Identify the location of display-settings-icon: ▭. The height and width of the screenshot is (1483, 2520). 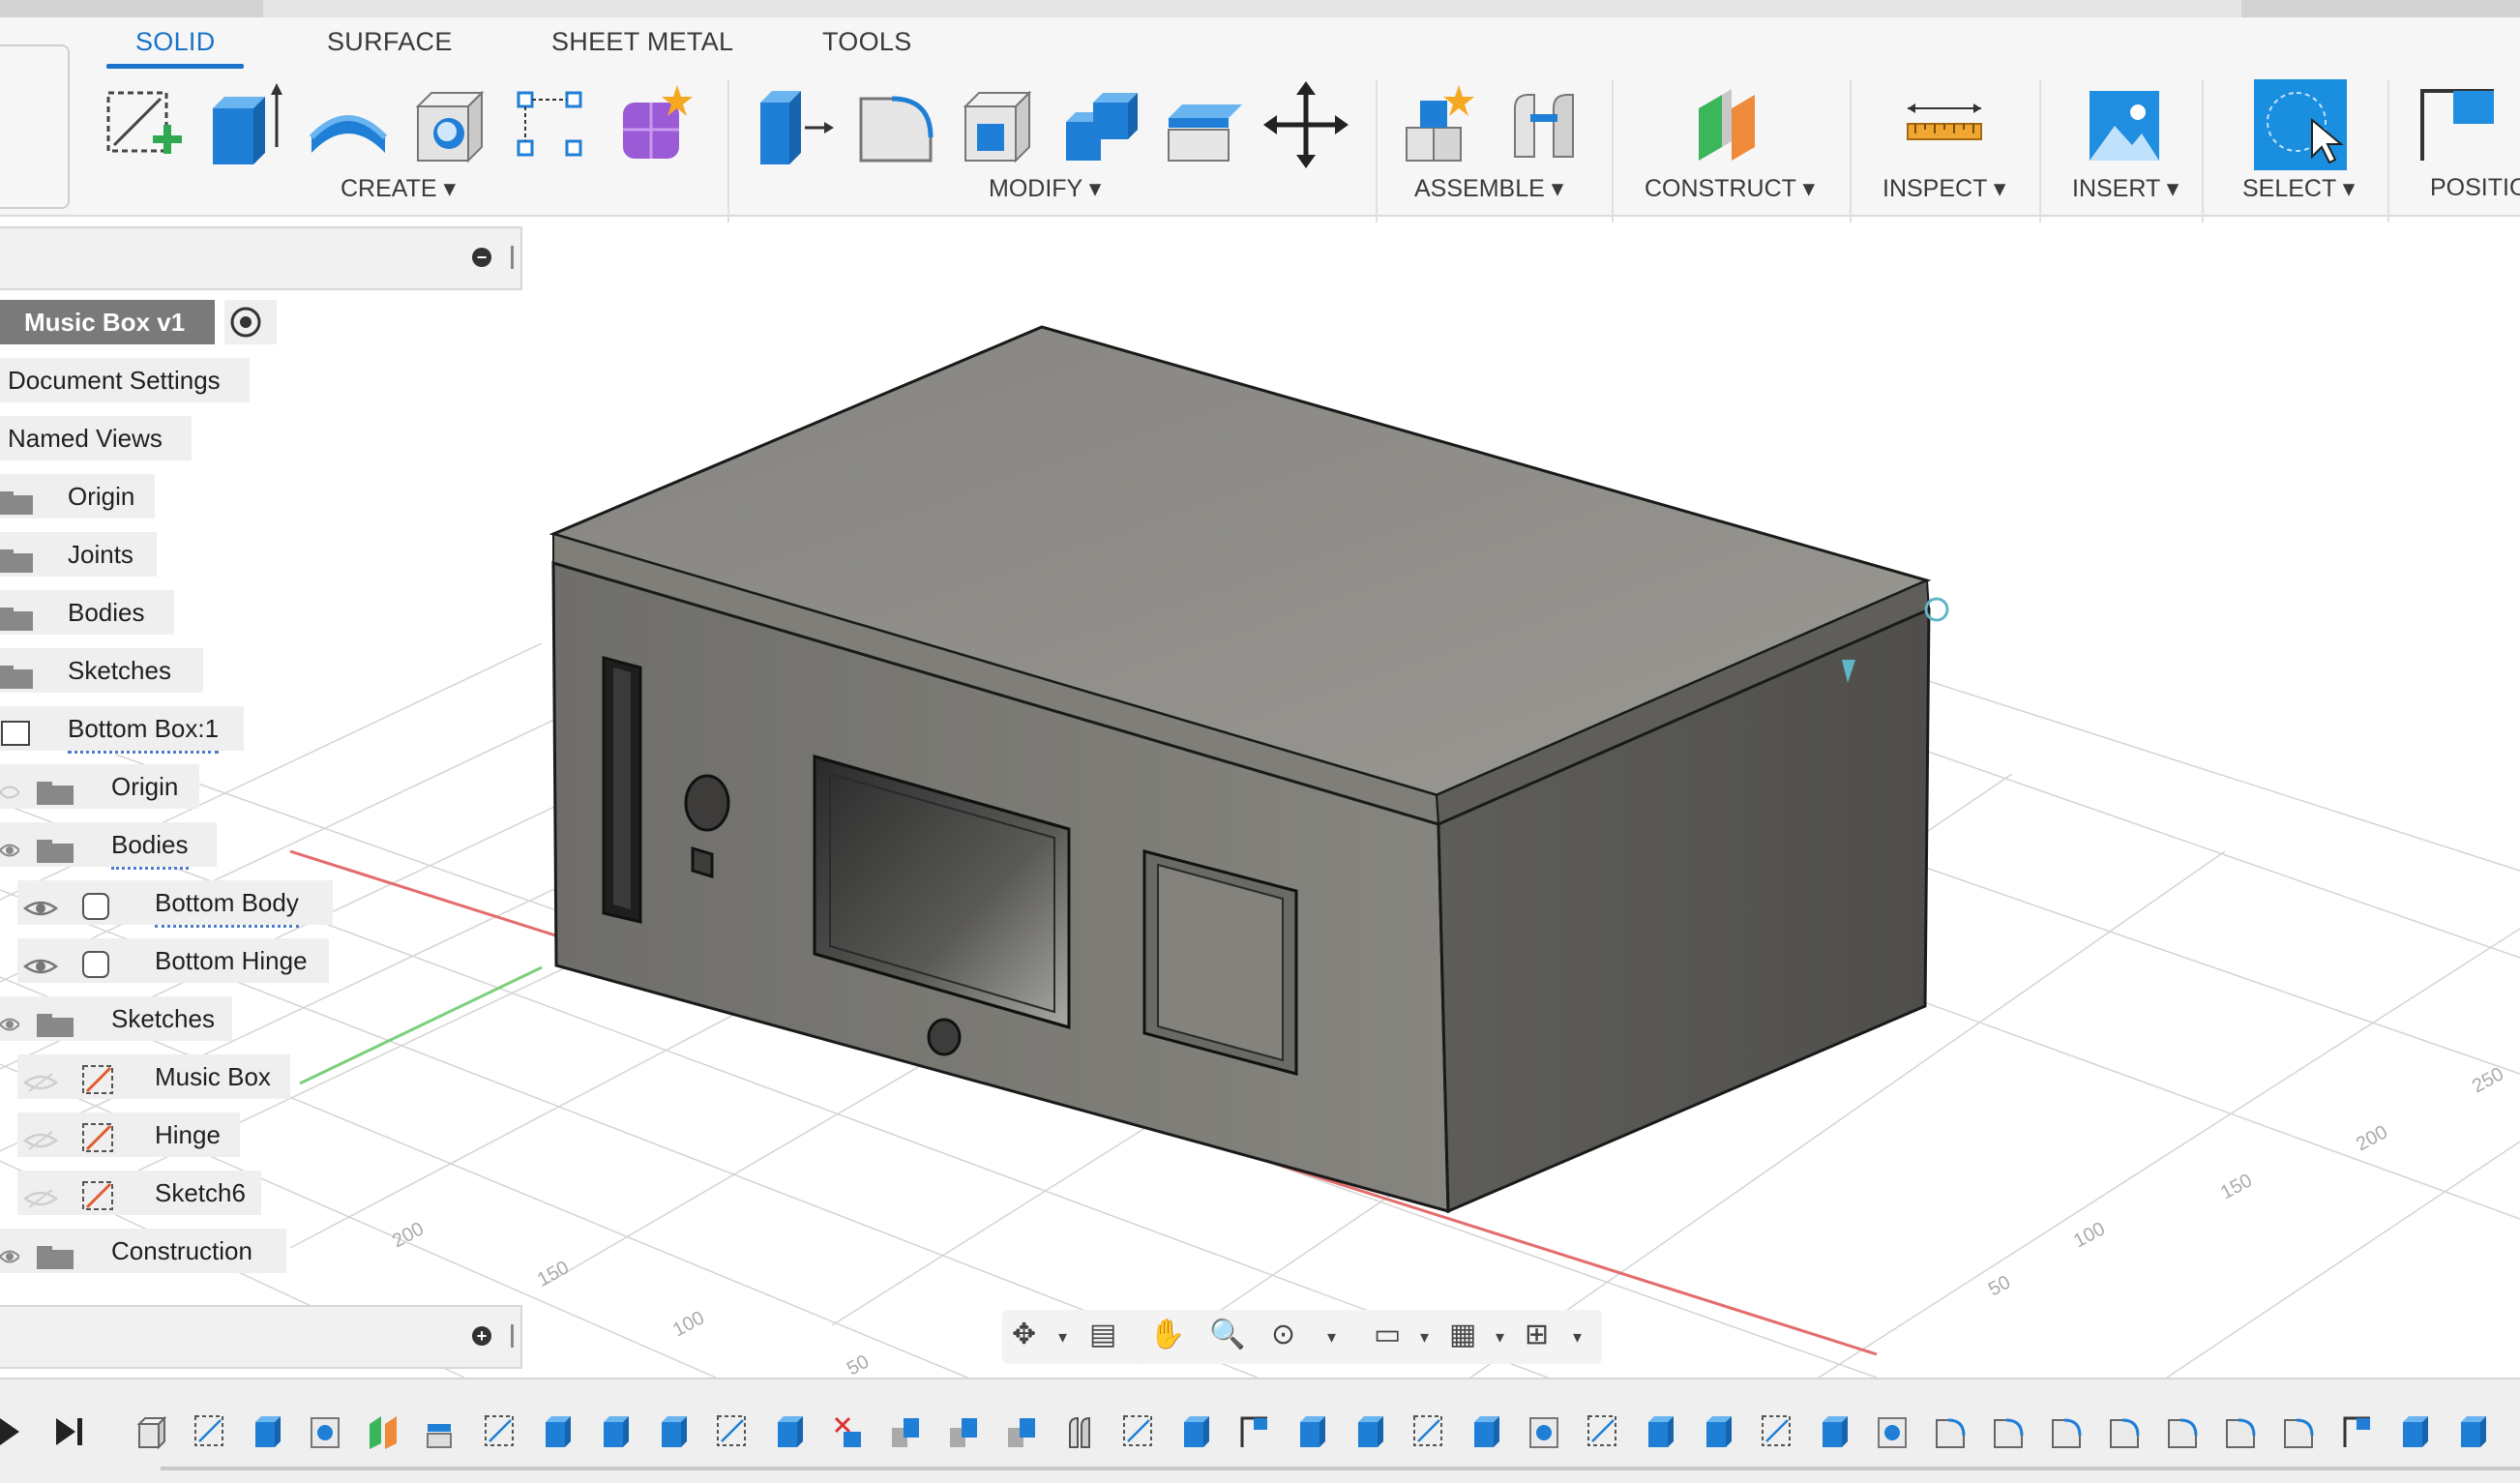
(1388, 1334).